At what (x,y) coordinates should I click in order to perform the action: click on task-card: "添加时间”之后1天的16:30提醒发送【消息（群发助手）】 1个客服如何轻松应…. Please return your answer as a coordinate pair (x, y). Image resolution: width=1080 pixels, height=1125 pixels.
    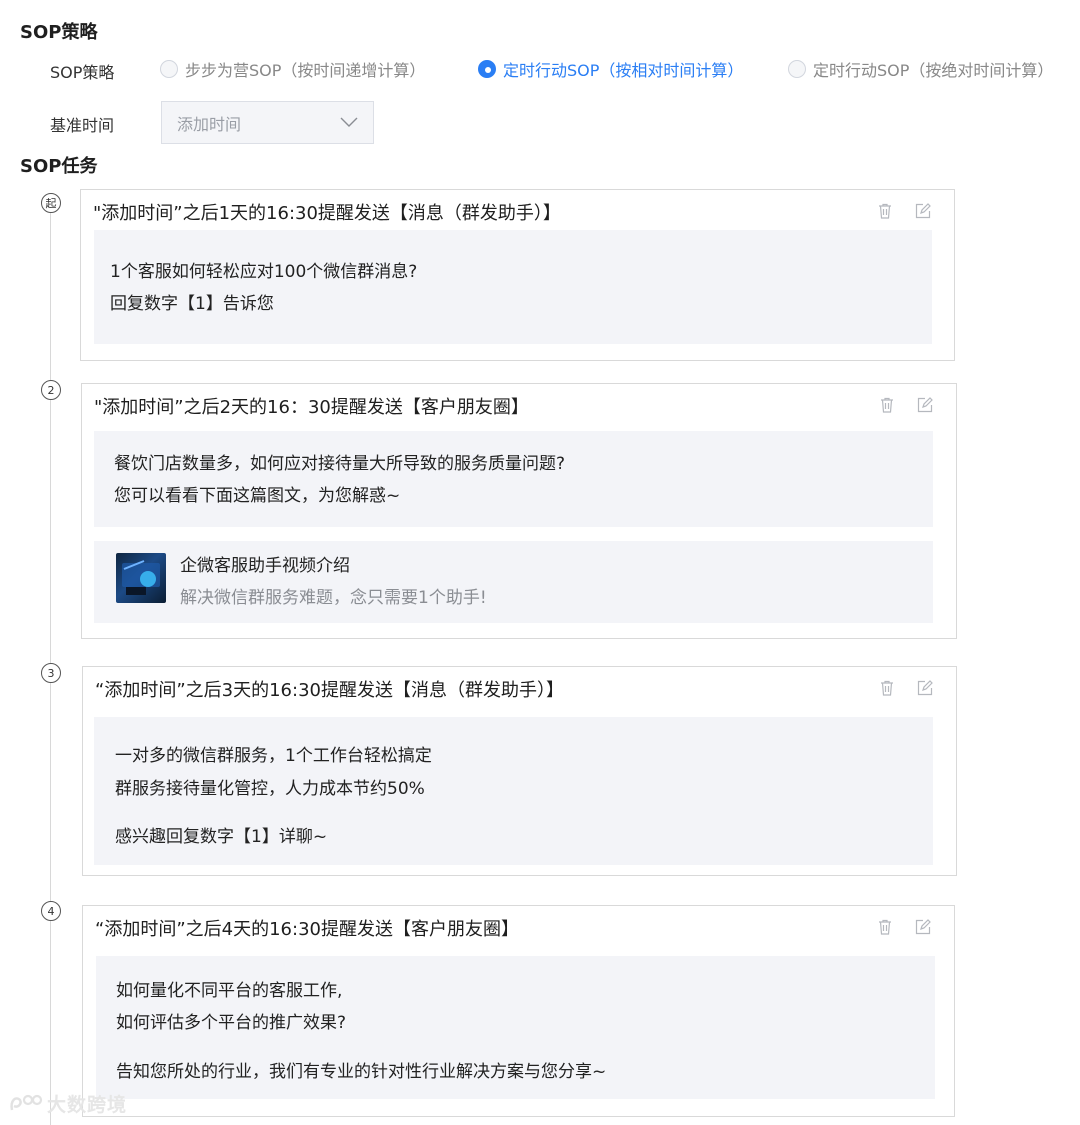
    Looking at the image, I should click on (517, 275).